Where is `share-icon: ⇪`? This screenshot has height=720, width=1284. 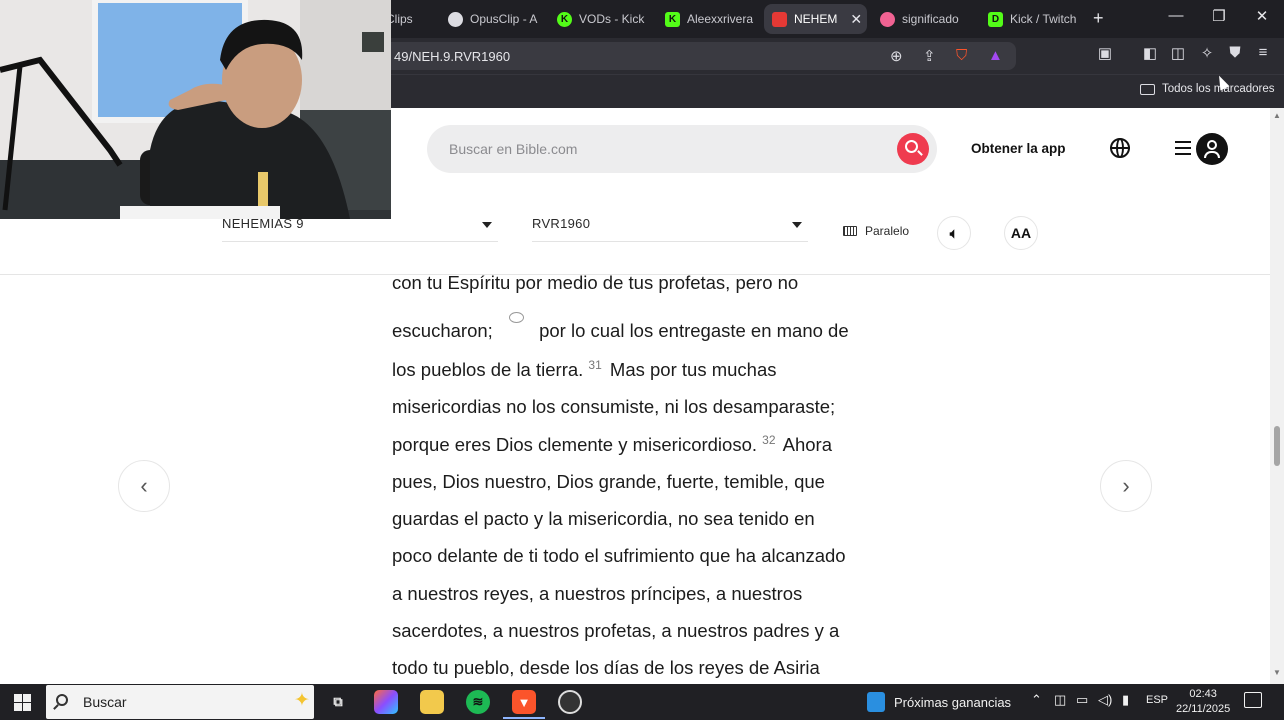
share-icon: ⇪ is located at coordinates (929, 56).